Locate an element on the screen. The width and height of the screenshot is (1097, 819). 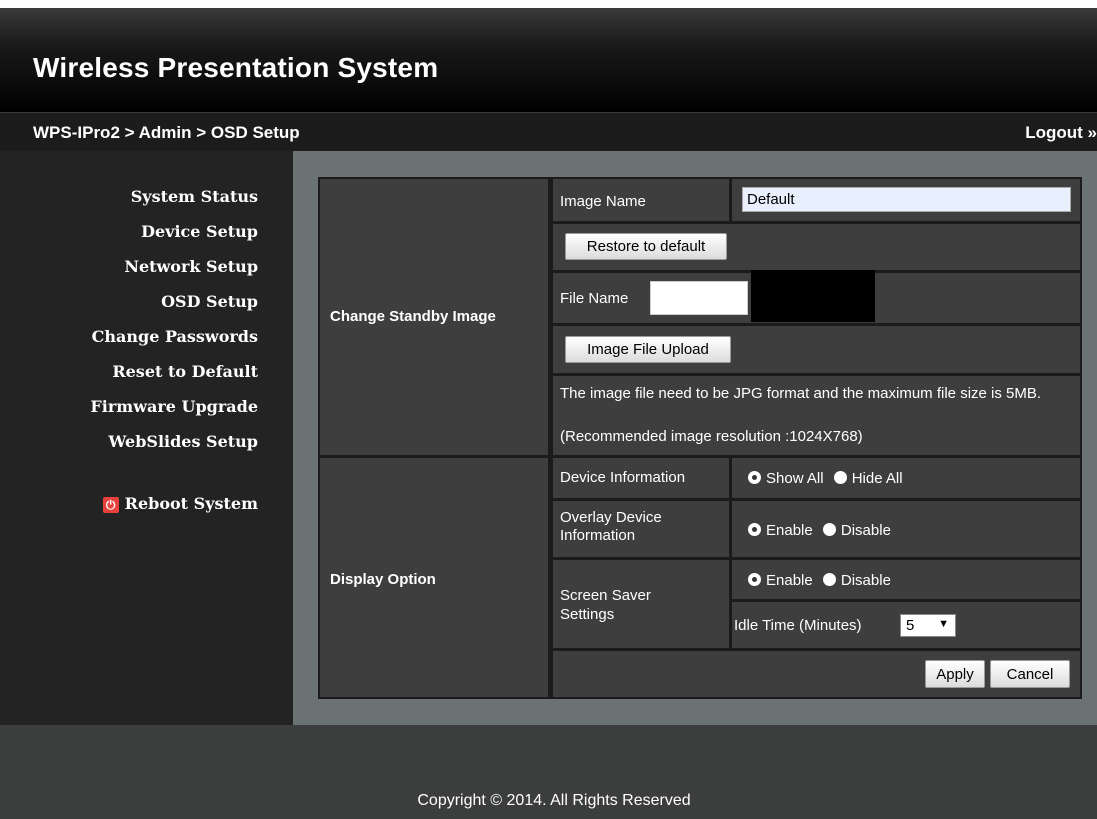
idle-time-label: Idle Time (Minutes) is located at coordinates (798, 625).